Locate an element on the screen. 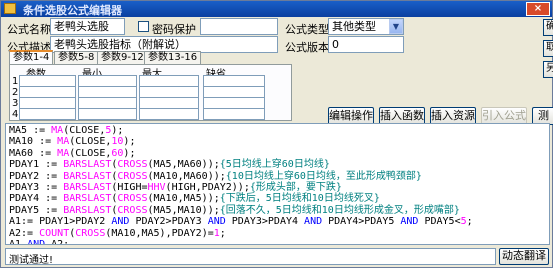 This screenshot has width=553, height=268. code-line: A1 AND A2; is located at coordinates (277, 241).